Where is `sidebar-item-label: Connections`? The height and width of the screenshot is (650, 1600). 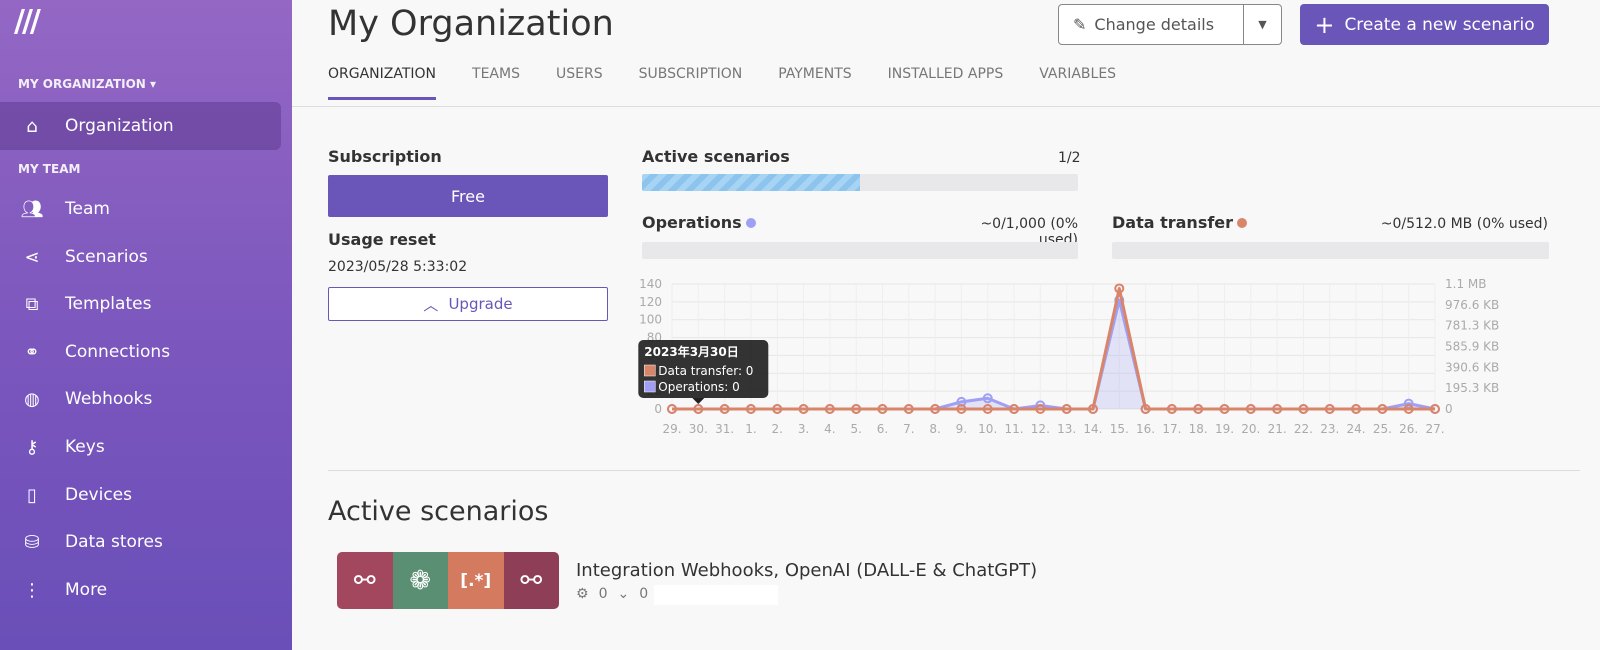
sidebar-item-label: Connections is located at coordinates (118, 352).